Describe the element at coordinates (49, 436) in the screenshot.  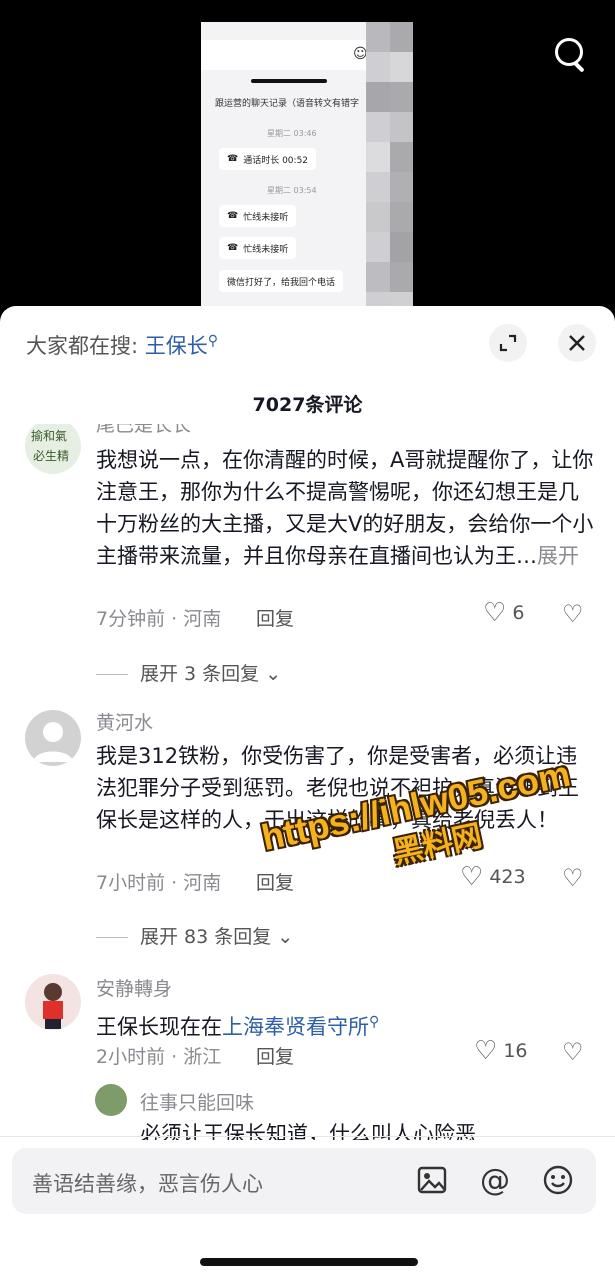
I see `svg-text: 揄和氣` at that location.